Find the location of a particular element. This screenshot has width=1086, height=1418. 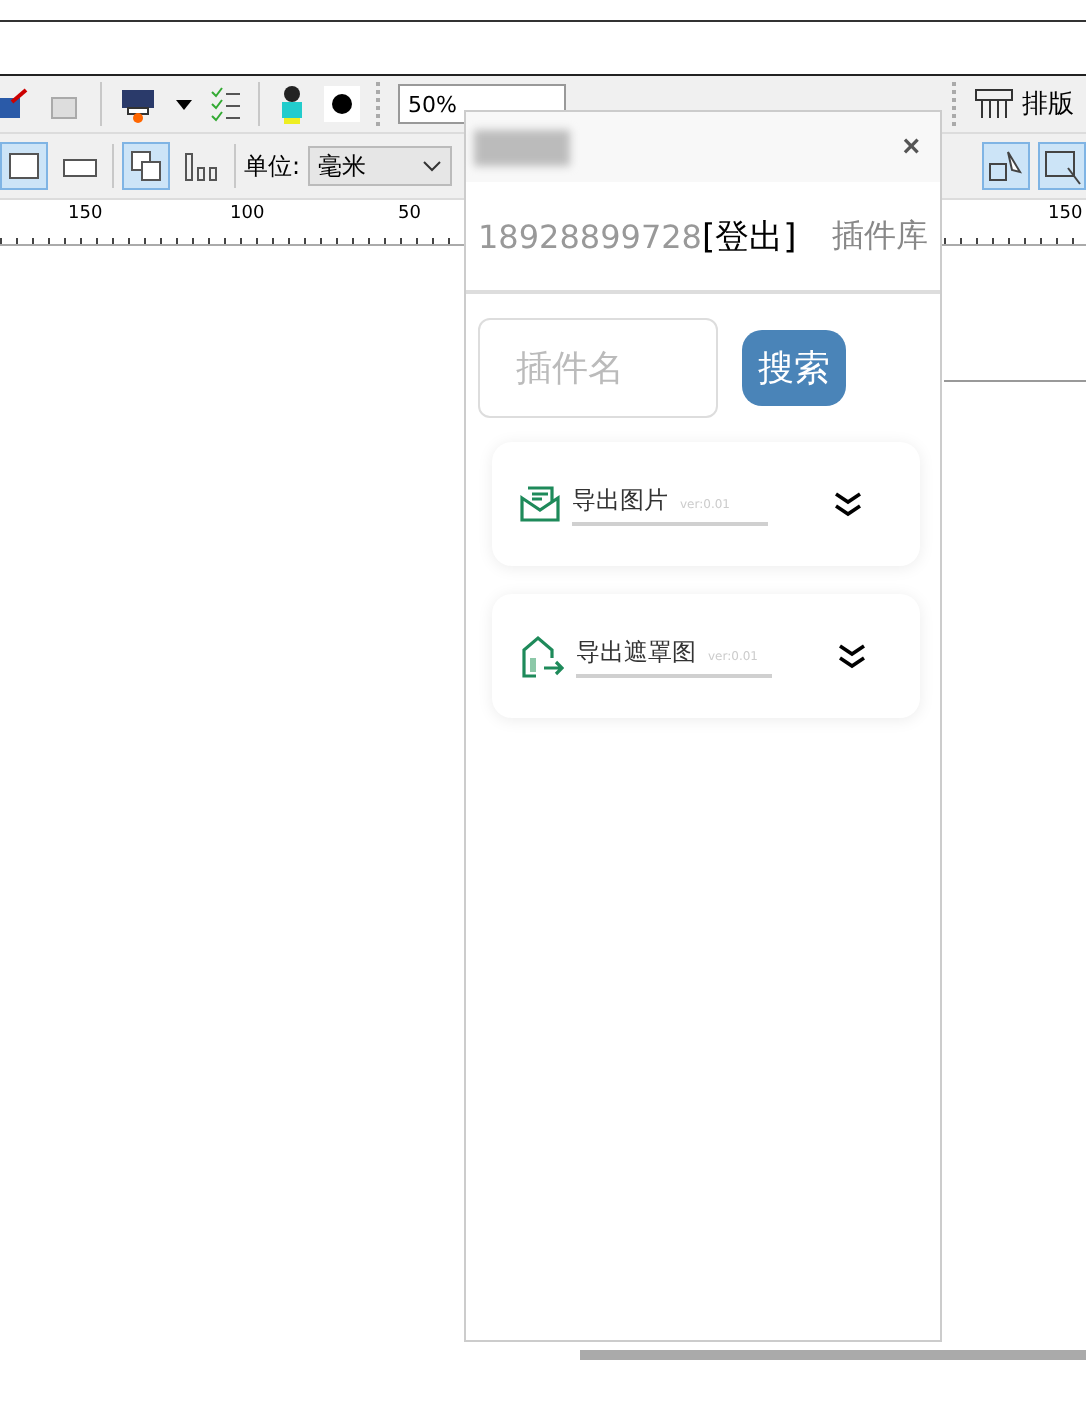

ruler-label: 50 is located at coordinates (409, 214).